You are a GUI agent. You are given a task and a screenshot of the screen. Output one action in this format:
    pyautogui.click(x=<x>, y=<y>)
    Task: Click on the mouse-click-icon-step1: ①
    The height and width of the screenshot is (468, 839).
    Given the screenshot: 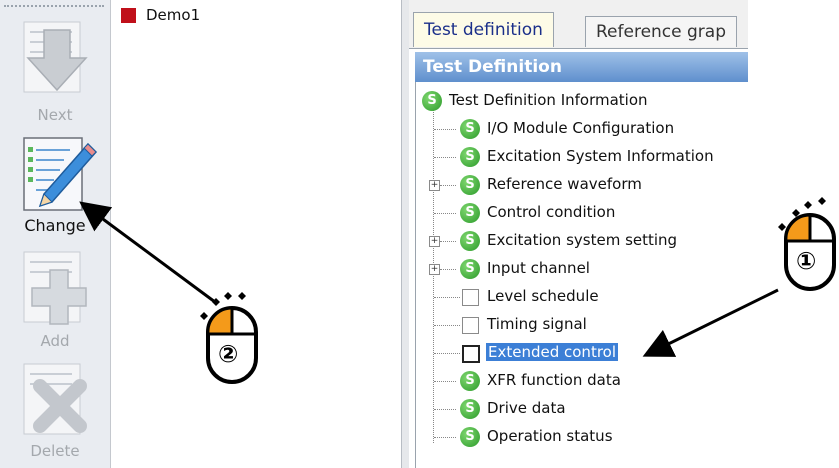 What is the action you would take?
    pyautogui.click(x=804, y=244)
    